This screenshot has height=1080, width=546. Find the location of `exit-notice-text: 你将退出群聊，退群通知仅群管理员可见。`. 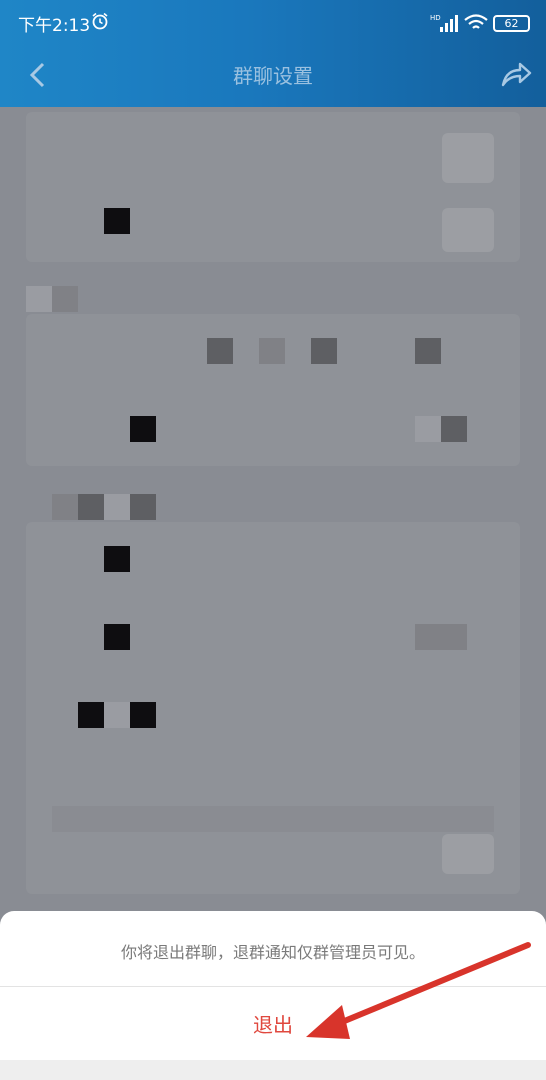

exit-notice-text: 你将退出群聊，退群通知仅群管理员可见。 is located at coordinates (272, 952).